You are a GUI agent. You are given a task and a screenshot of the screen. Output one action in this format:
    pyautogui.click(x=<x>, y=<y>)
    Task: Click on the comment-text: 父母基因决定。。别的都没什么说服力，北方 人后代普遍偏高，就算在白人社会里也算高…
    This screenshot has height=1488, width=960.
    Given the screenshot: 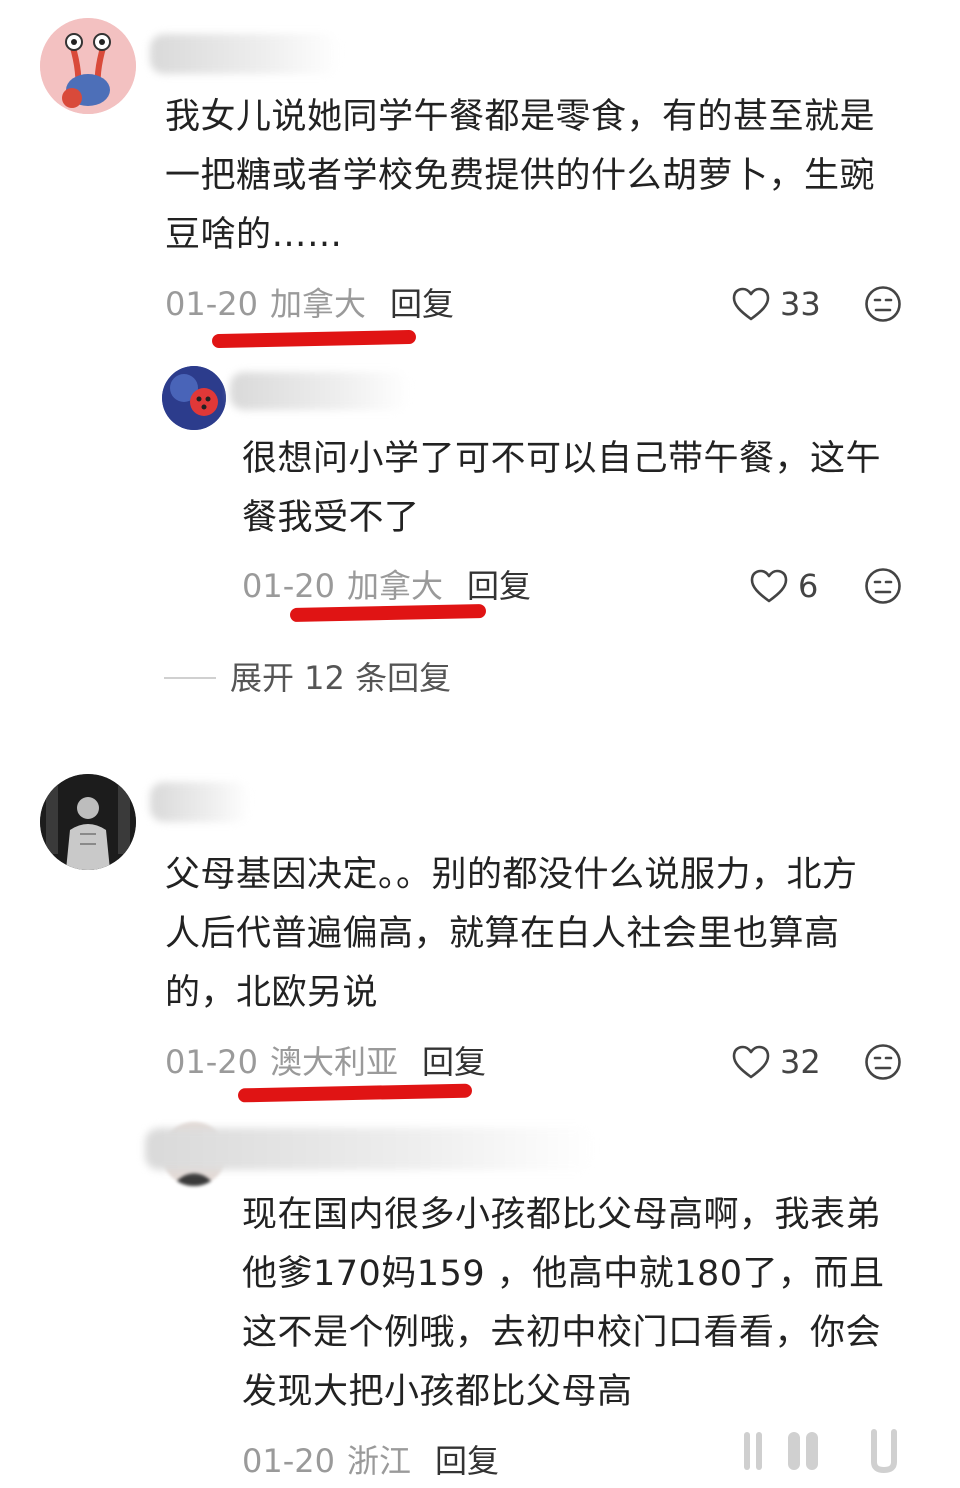 What is the action you would take?
    pyautogui.click(x=511, y=934)
    